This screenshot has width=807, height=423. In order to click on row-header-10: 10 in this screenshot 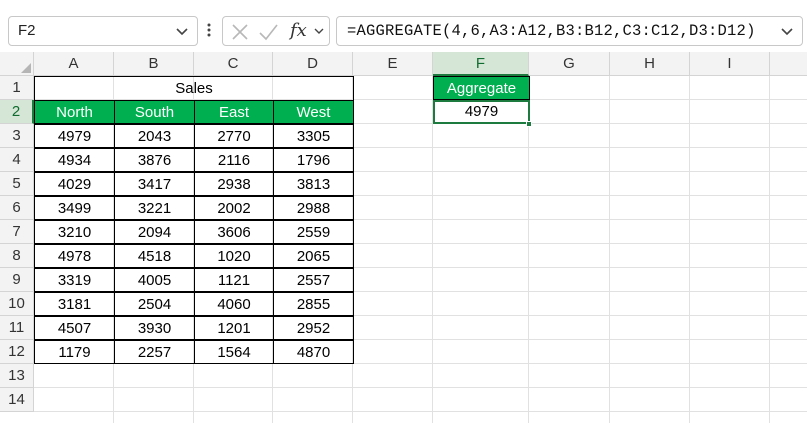, I will do `click(17, 304)`.